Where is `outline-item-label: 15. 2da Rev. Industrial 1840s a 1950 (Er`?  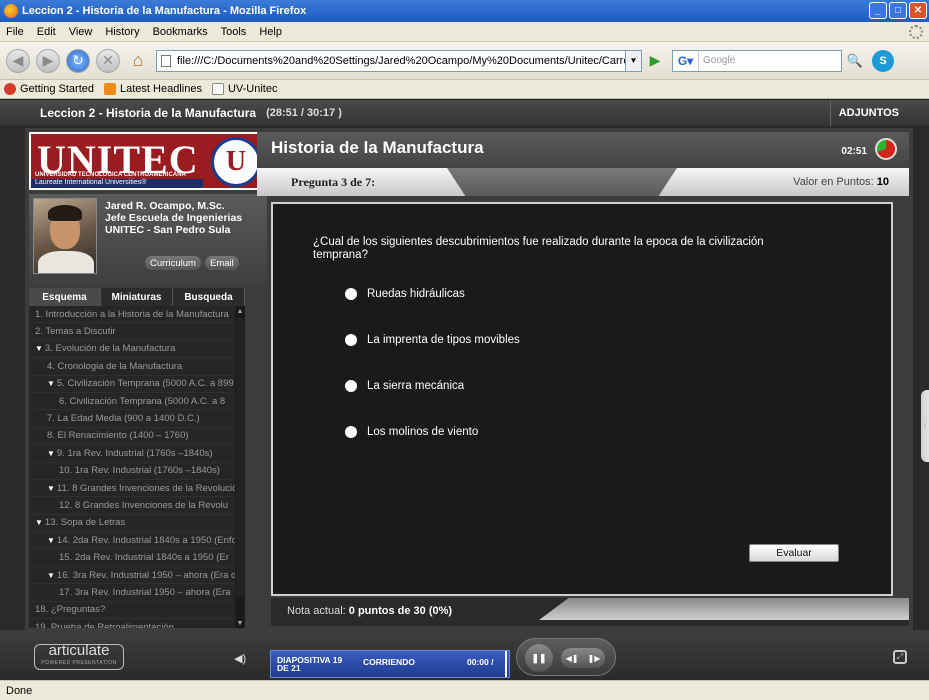 outline-item-label: 15. 2da Rev. Industrial 1840s a 1950 (Er is located at coordinates (144, 558).